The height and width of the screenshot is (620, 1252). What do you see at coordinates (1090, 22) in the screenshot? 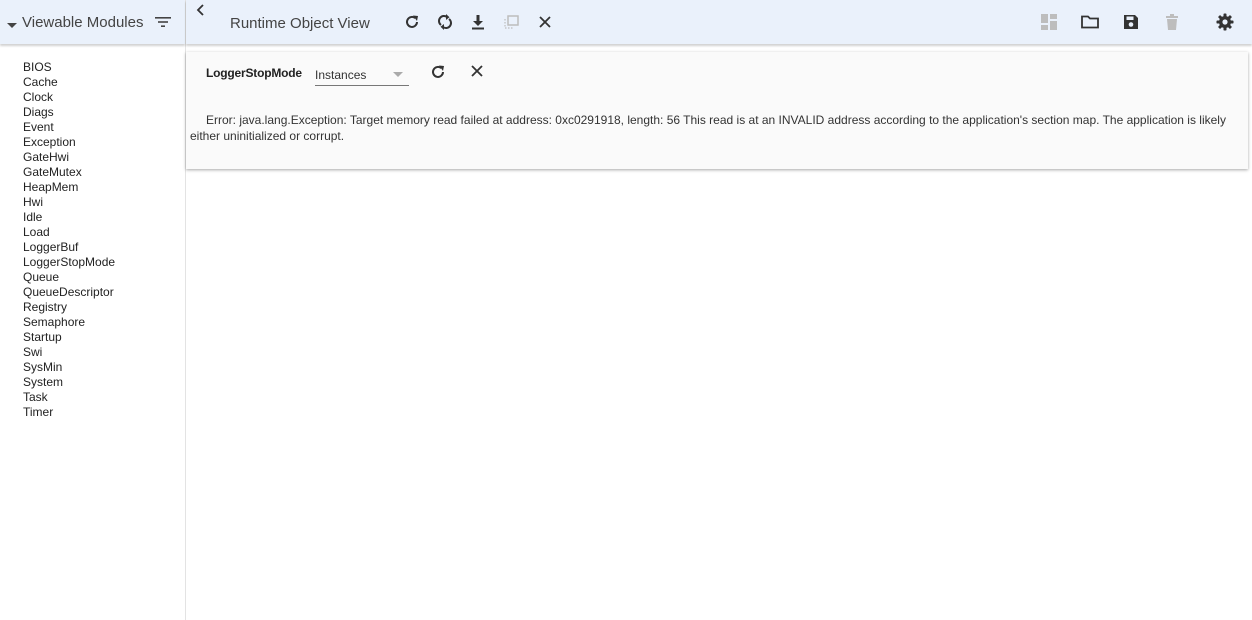
I see `folder-open-icon` at bounding box center [1090, 22].